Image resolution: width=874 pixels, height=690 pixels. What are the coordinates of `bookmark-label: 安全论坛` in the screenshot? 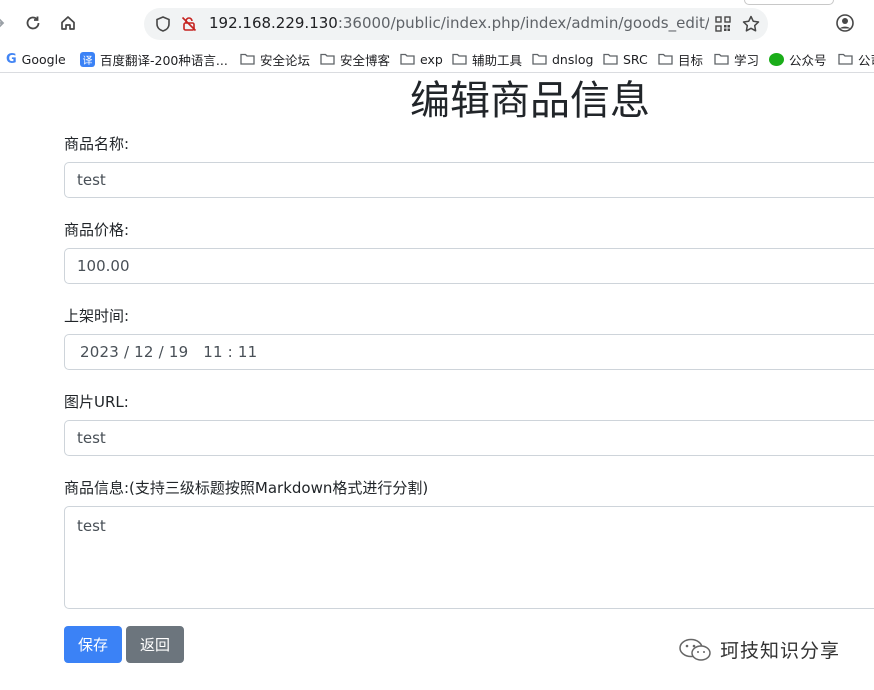 It's located at (285, 60).